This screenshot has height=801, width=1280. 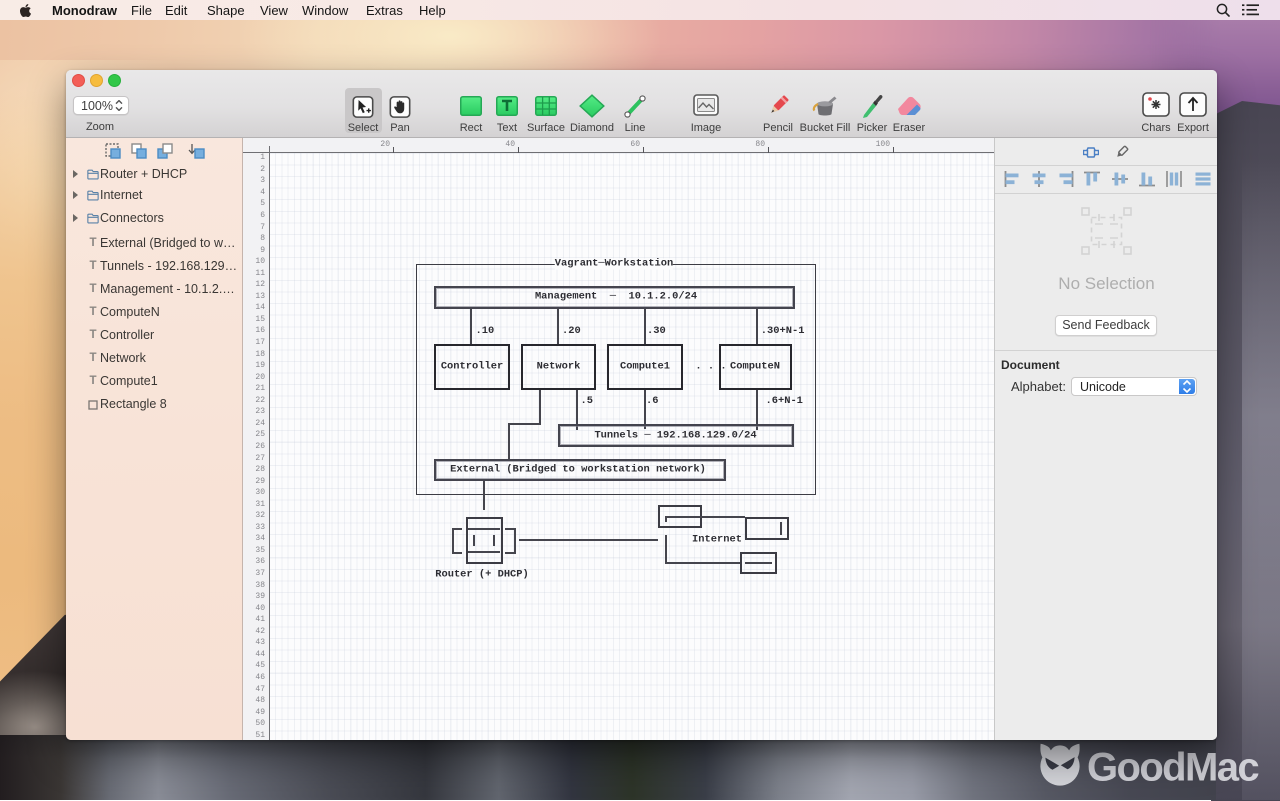 I want to click on svg-text: GoodMac, so click(x=1173, y=768).